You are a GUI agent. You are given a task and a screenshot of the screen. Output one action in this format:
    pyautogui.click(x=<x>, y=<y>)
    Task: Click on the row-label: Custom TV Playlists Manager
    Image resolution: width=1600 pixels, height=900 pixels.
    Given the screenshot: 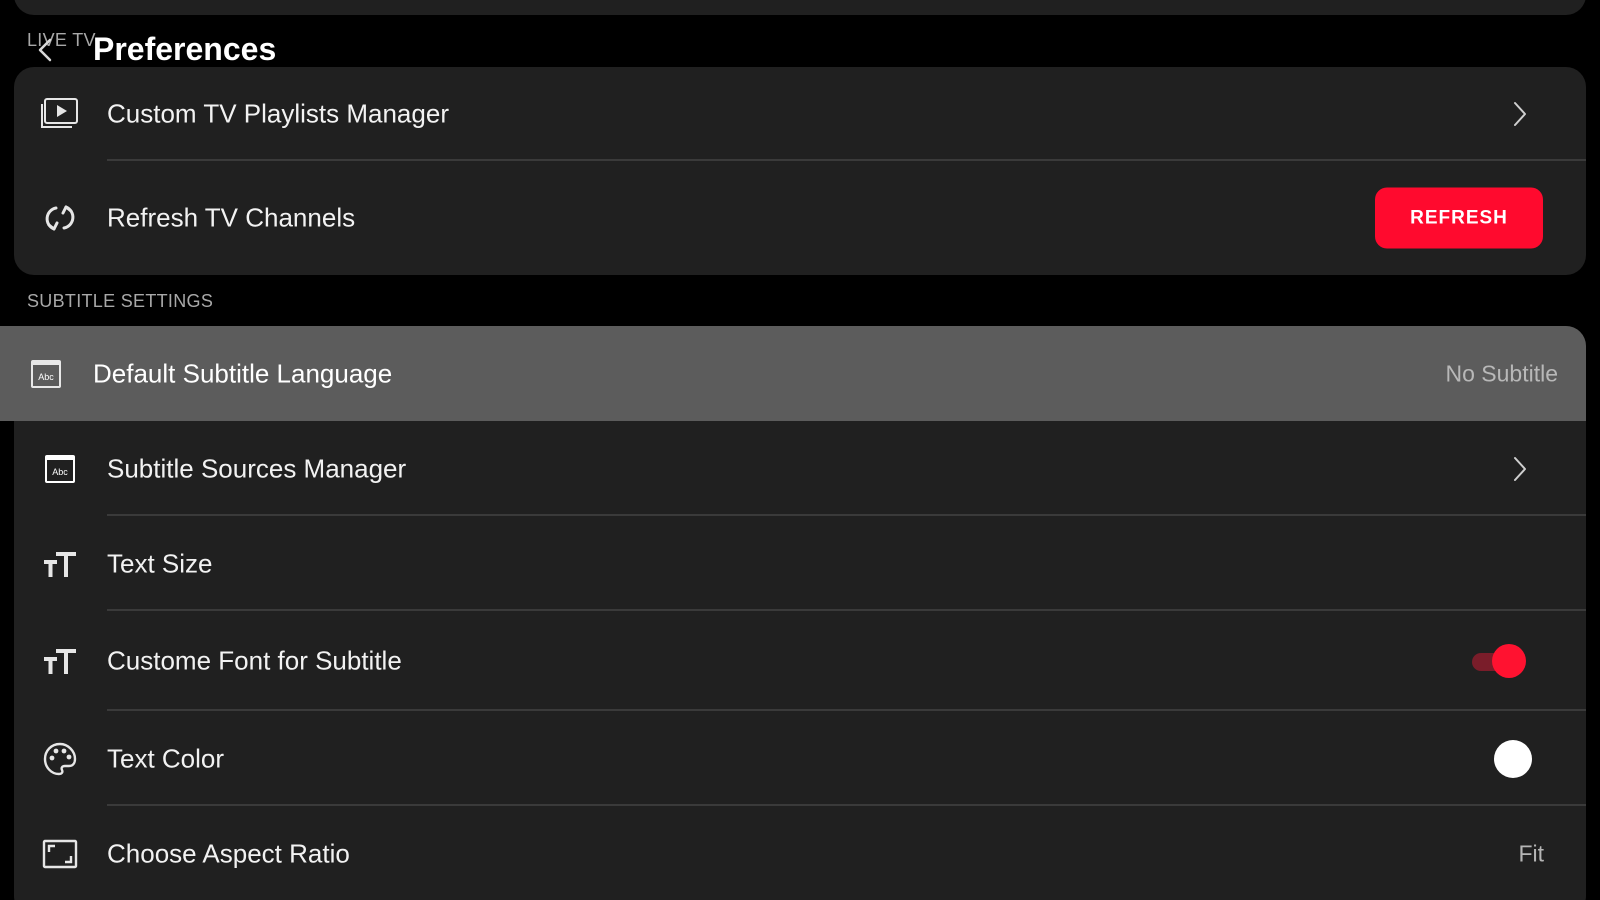 What is the action you would take?
    pyautogui.click(x=278, y=113)
    